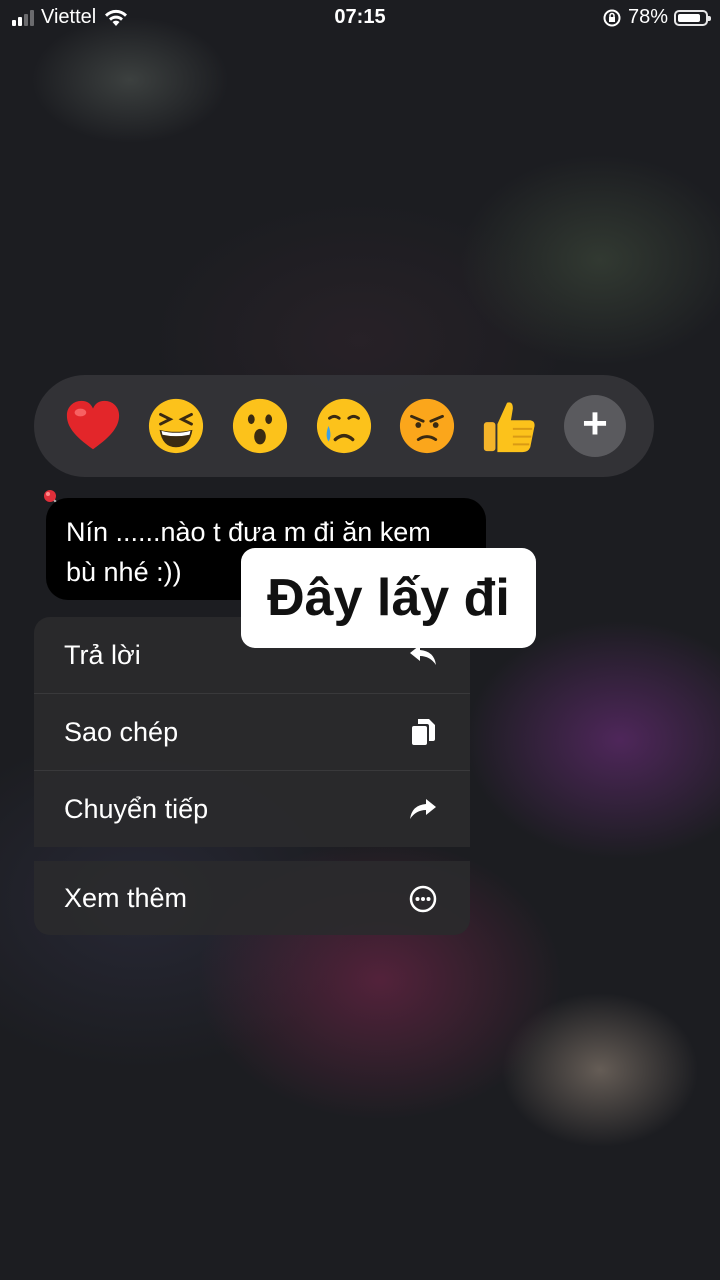 This screenshot has width=720, height=1280. What do you see at coordinates (260, 426) in the screenshot?
I see `surprised-emoji` at bounding box center [260, 426].